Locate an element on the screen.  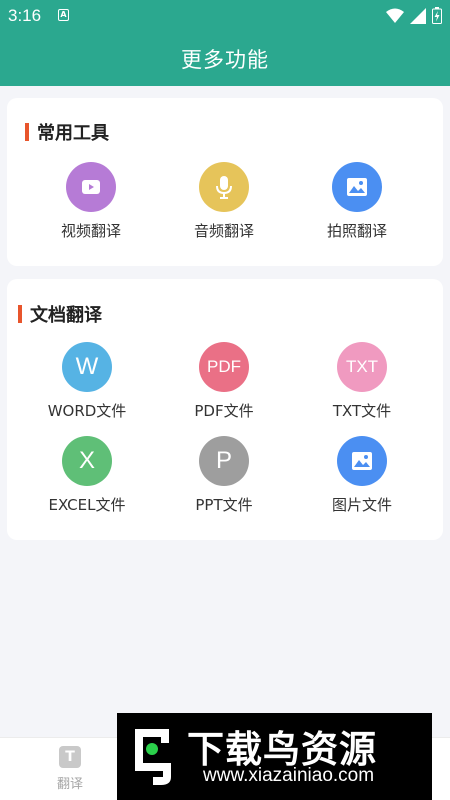
watermark-banner: 下载鸟资源 www.xiazainiao.com is located at coordinates (274, 756).